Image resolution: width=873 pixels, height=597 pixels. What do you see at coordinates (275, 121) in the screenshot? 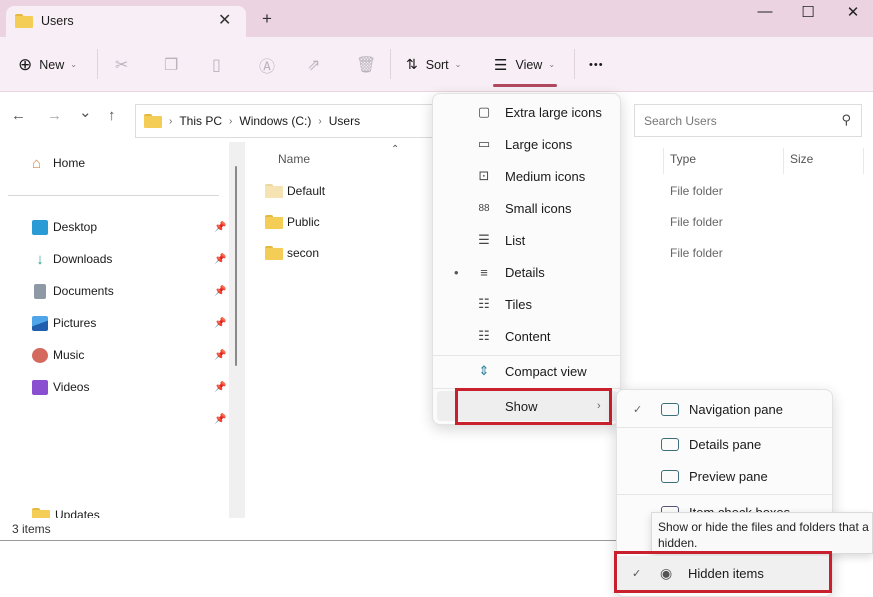
I see `breadcrumb-windows-c: Windows (C:)` at bounding box center [275, 121].